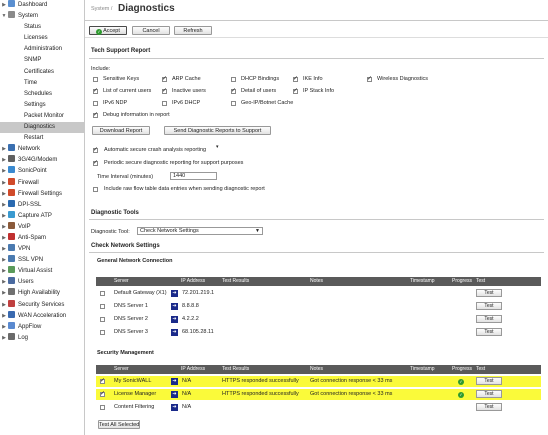 The height and width of the screenshot is (435, 548). Describe the element at coordinates (42, 183) in the screenshot. I see `sidebar-item-firewall: ▶ Firewall` at that location.